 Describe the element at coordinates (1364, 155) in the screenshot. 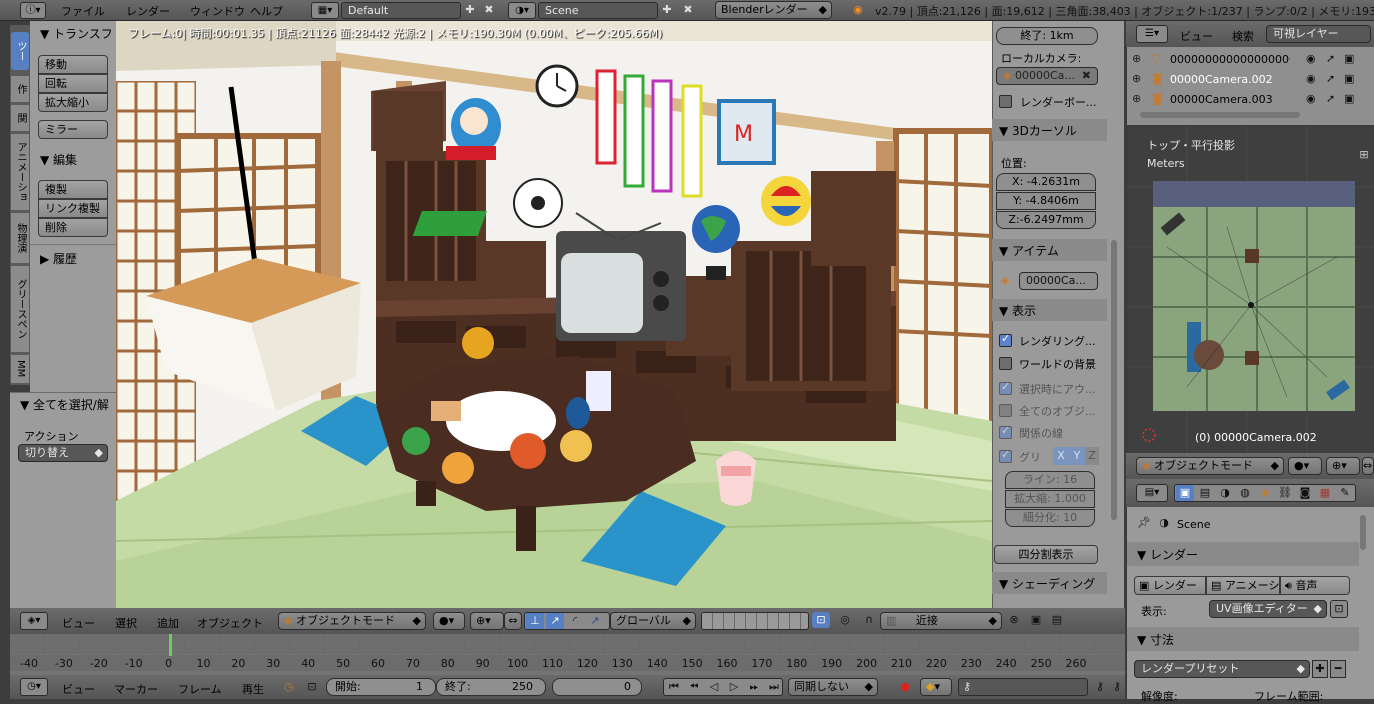

I see `minimap-expand-icon: ⊞` at that location.